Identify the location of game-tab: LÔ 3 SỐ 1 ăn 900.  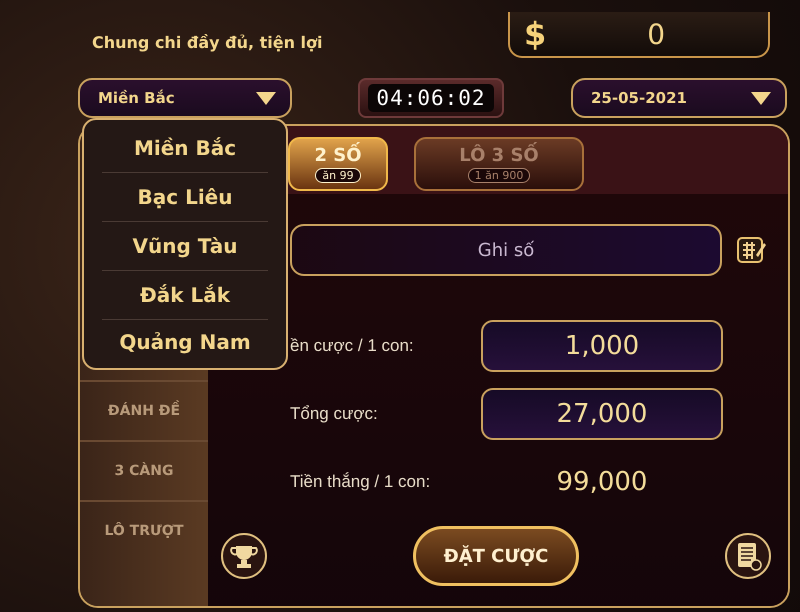
(499, 164).